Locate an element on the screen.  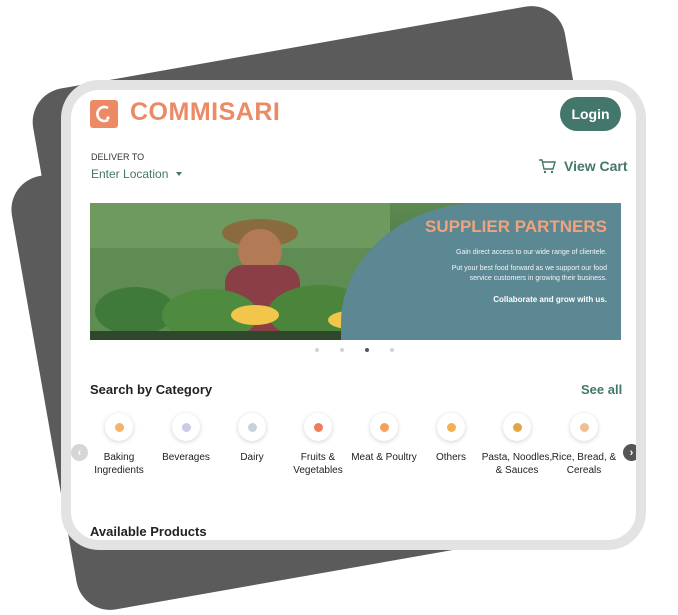
banner-cta: Collaborate and grow with us. is located at coordinates (550, 299).